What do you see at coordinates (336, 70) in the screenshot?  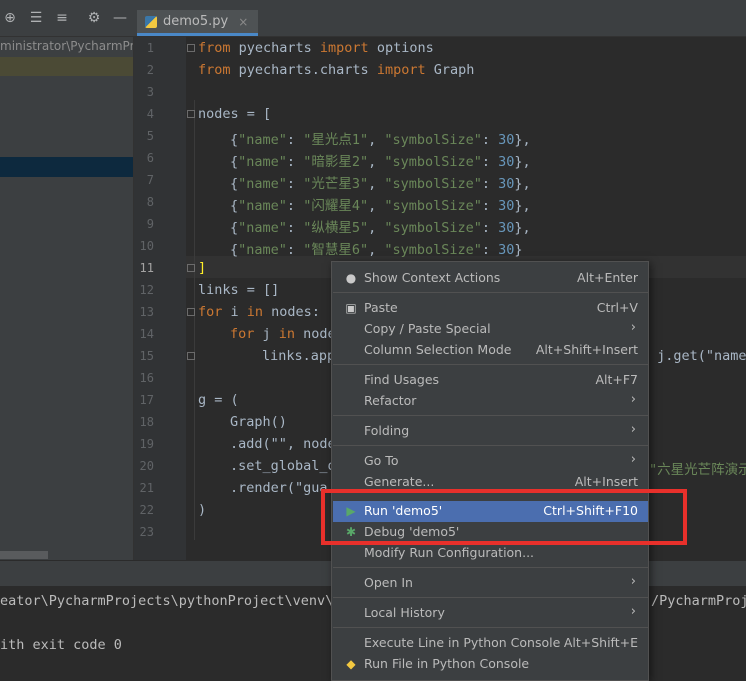 I see `code-line-2: from pyecharts.charts import Graph` at bounding box center [336, 70].